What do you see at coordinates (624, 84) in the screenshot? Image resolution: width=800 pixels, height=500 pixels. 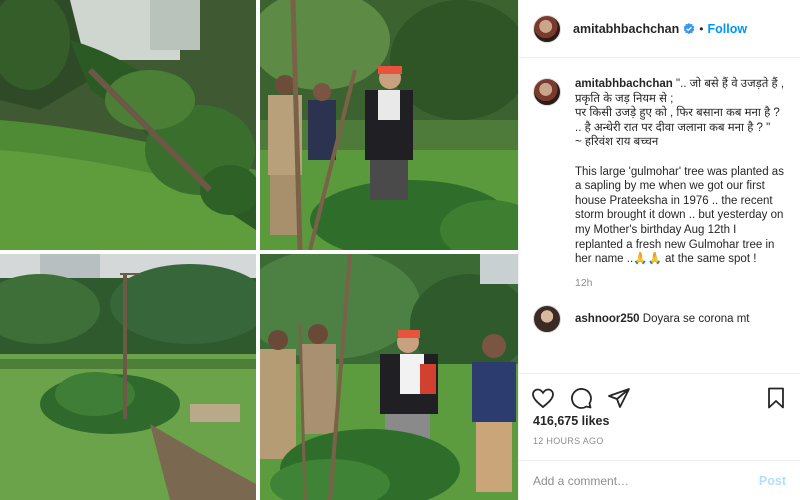 I see `caption-username: amitabhbachchan` at bounding box center [624, 84].